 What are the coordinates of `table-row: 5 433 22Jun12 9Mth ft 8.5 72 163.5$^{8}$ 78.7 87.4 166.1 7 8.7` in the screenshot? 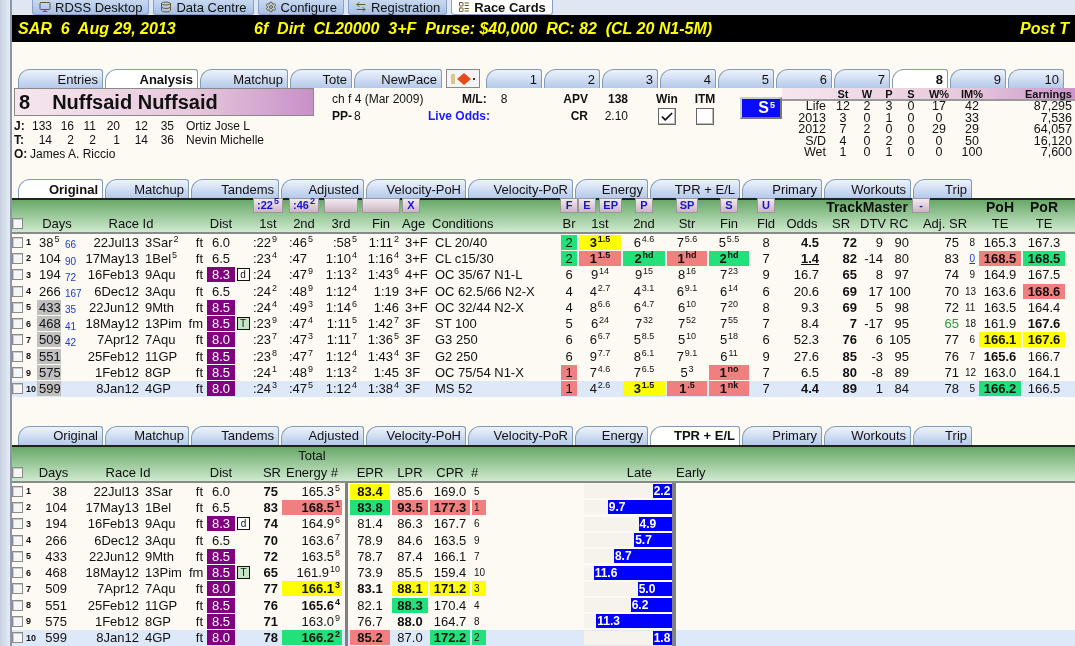 It's located at (543, 556).